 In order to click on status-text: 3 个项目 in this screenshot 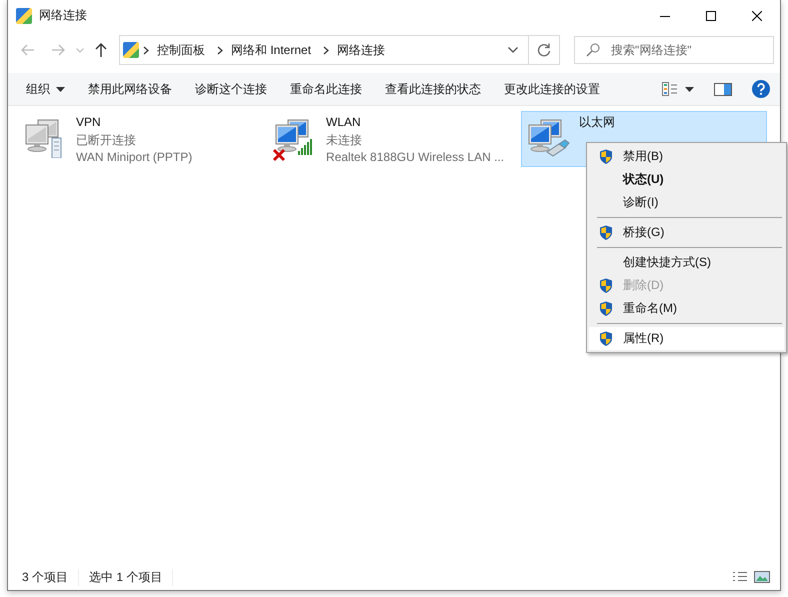, I will do `click(51, 577)`.